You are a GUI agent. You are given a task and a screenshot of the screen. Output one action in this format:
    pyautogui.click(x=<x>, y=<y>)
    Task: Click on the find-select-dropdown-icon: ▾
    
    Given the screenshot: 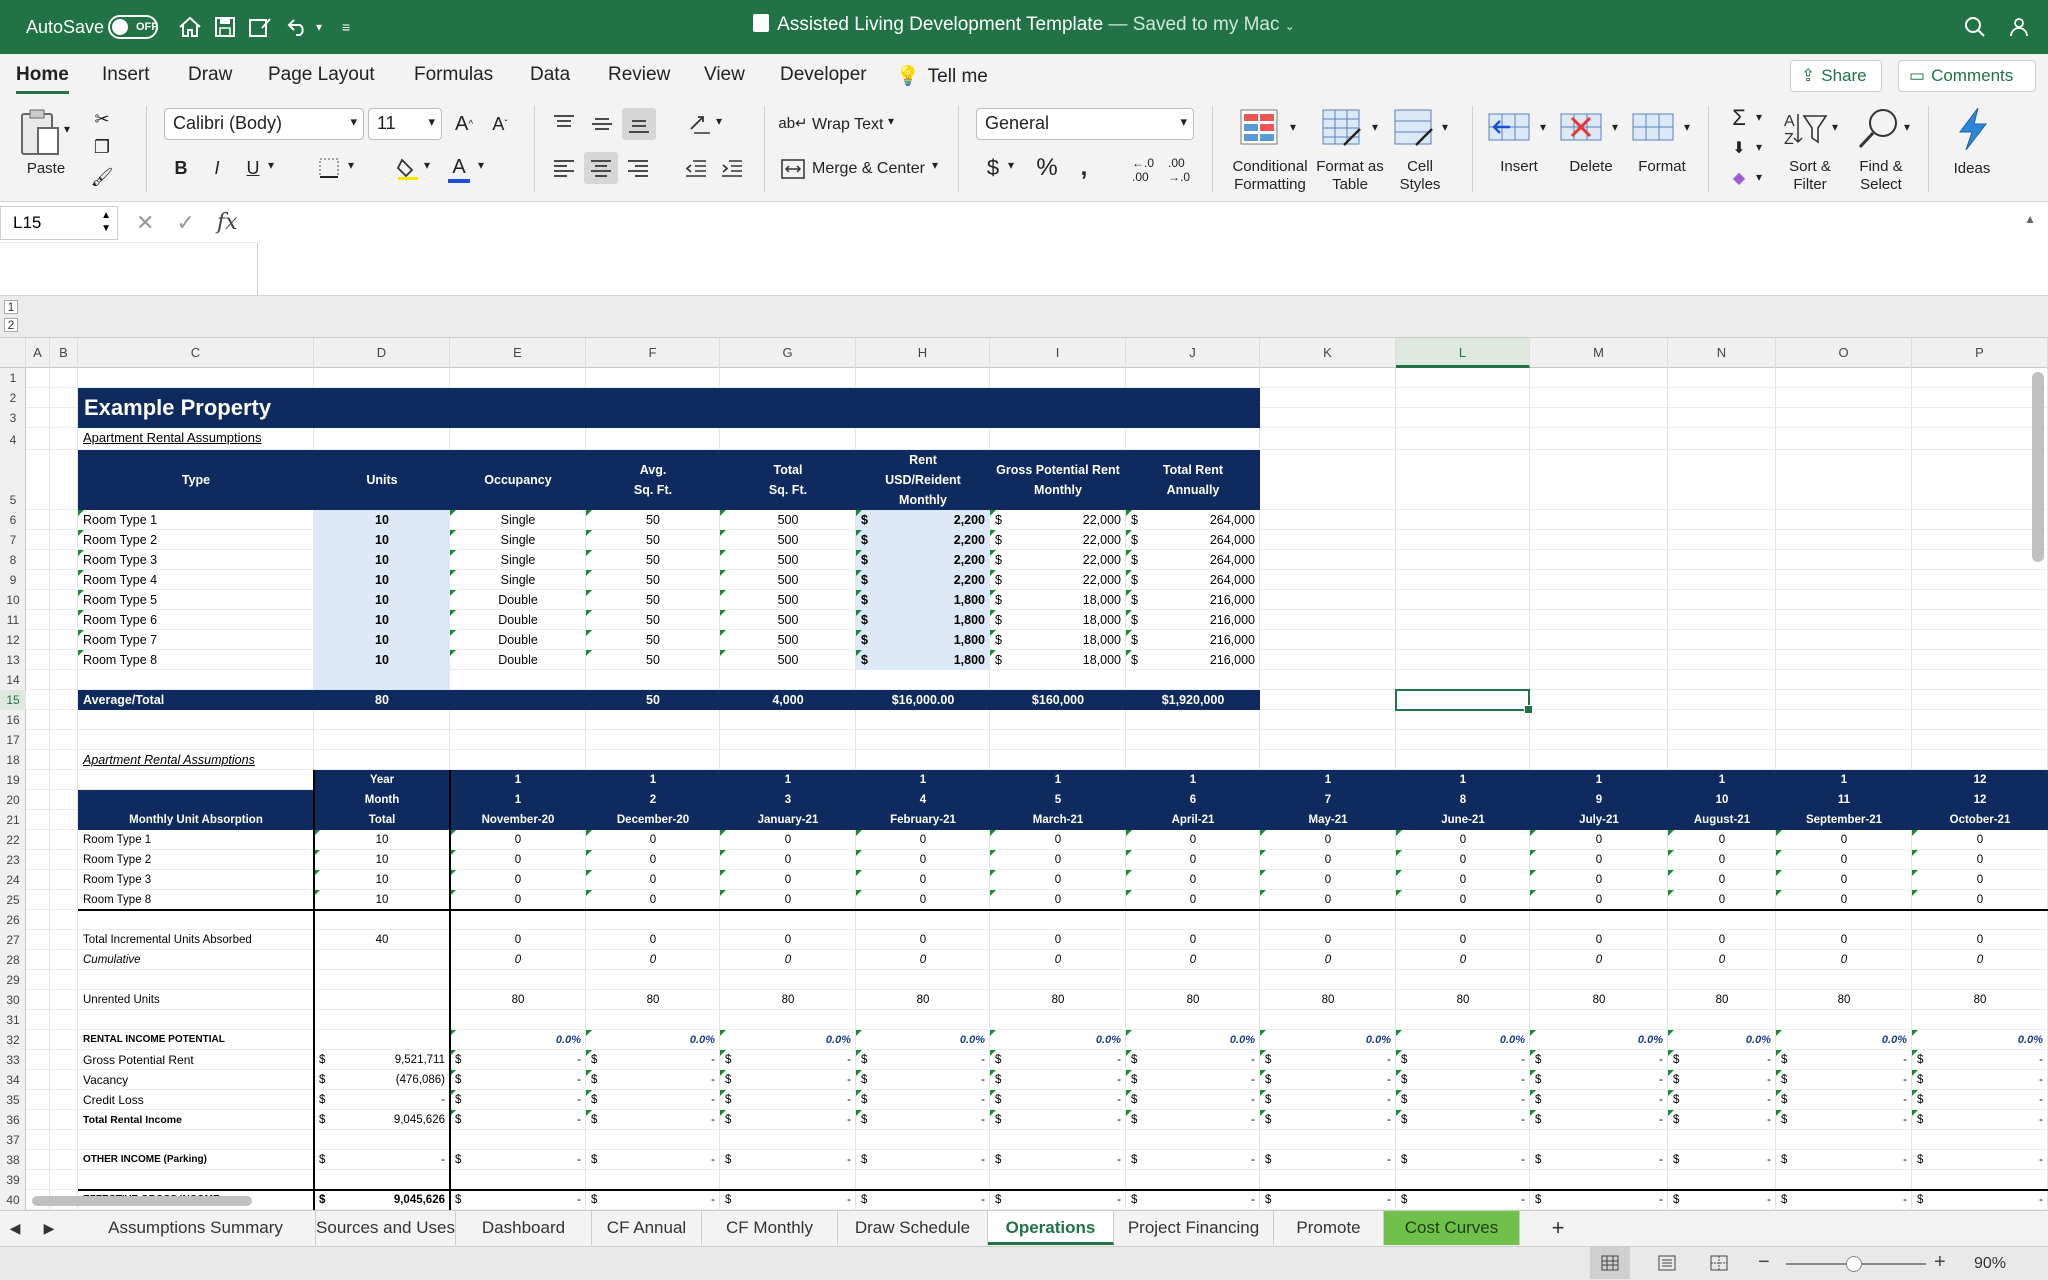 What is the action you would take?
    pyautogui.click(x=1907, y=127)
    